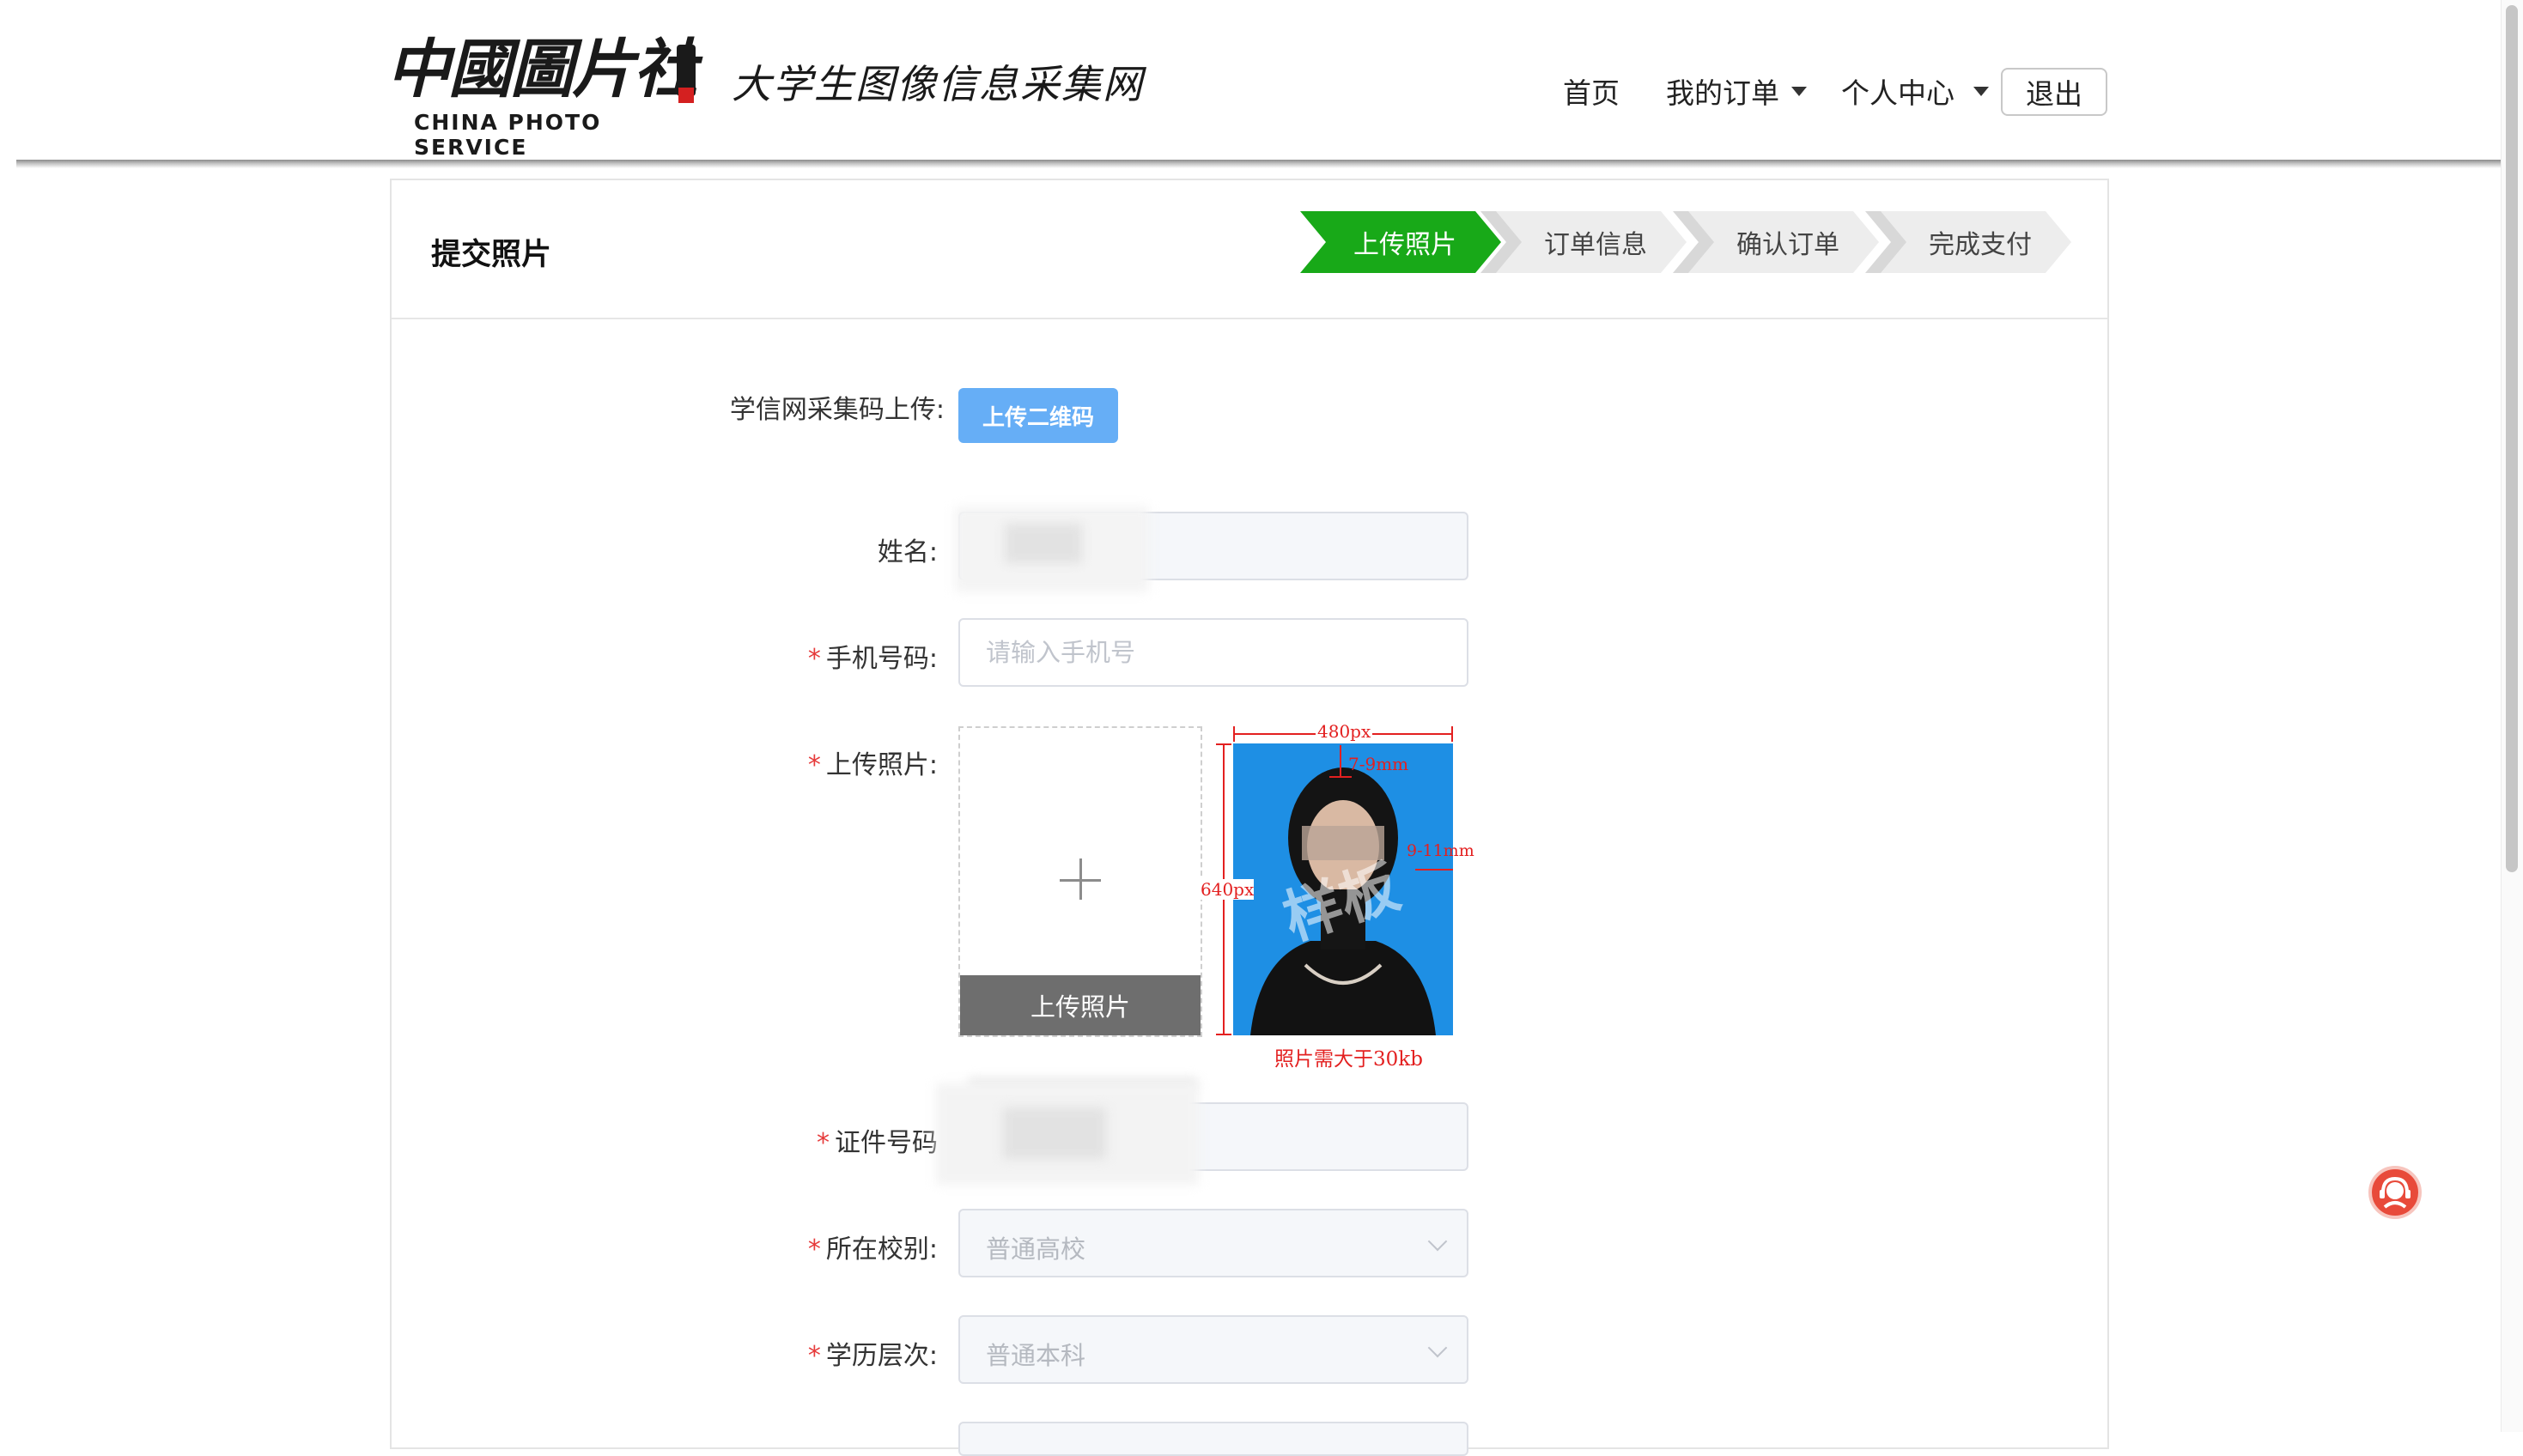 This screenshot has height=1456, width=2523. I want to click on sample-photo: 样板, so click(1343, 889).